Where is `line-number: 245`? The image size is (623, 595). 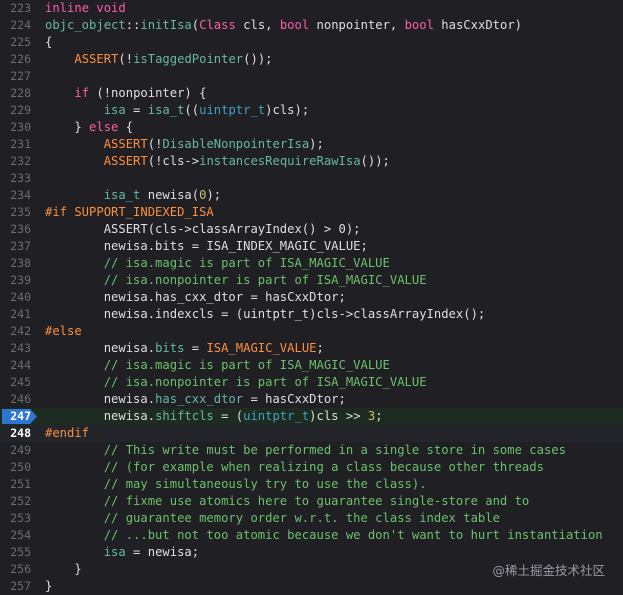 line-number: 245 is located at coordinates (20, 382).